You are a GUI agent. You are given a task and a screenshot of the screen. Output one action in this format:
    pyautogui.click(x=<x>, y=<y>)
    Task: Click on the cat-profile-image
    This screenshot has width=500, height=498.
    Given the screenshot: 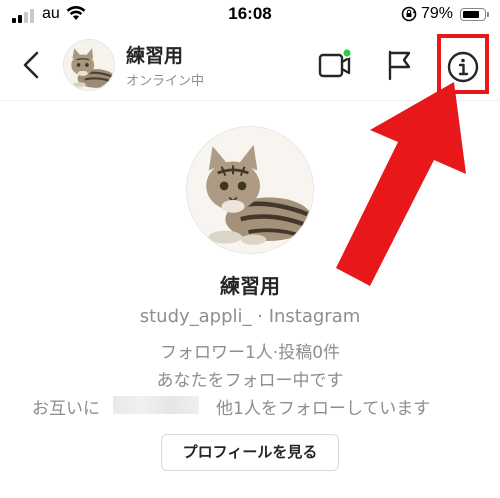 What is the action you would take?
    pyautogui.click(x=250, y=190)
    